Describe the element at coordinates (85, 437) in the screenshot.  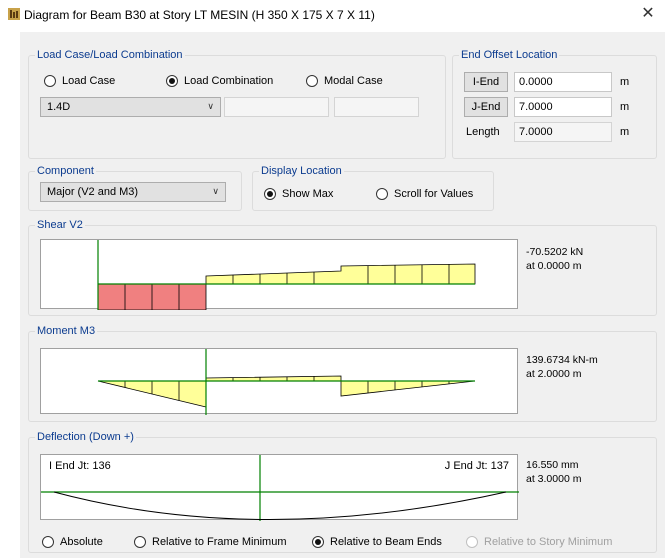
I see `deflection-legend: Deflection (Down +)` at that location.